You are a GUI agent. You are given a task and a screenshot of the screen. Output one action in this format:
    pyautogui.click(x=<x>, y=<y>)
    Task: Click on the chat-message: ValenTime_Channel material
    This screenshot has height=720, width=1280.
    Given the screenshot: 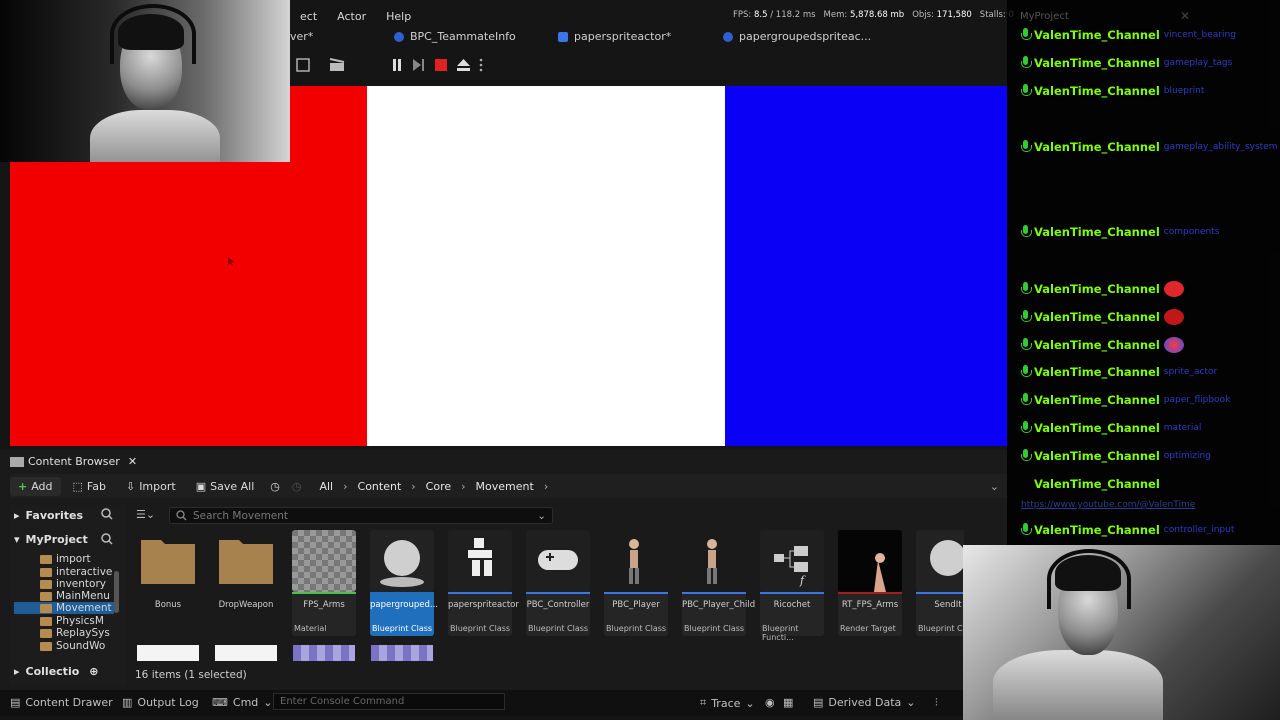 What is the action you would take?
    pyautogui.click(x=1111, y=428)
    